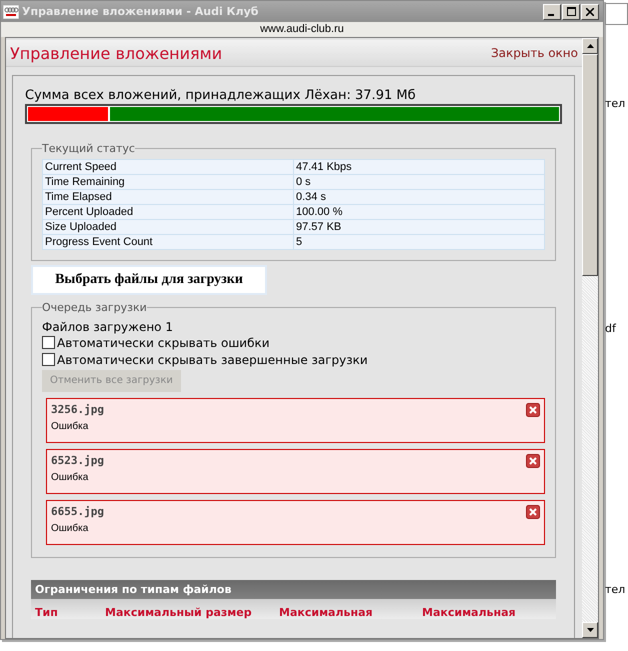 Image resolution: width=628 pixels, height=651 pixels. What do you see at coordinates (149, 280) in the screenshot?
I see `select-files-button: Выбрать файлы для загрузки` at bounding box center [149, 280].